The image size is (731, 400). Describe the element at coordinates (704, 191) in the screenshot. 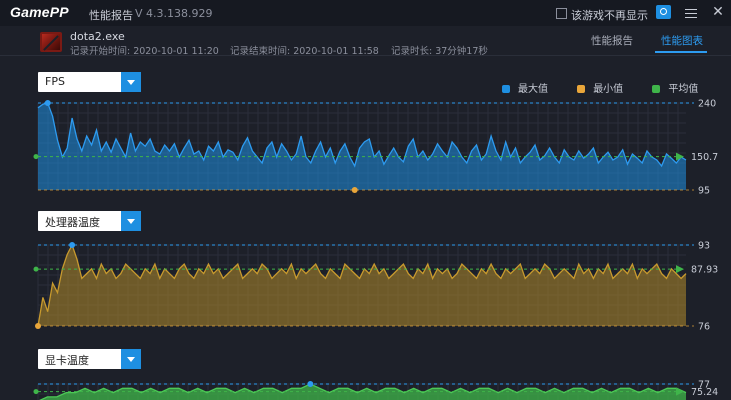

I see `min-value-label: 95` at that location.